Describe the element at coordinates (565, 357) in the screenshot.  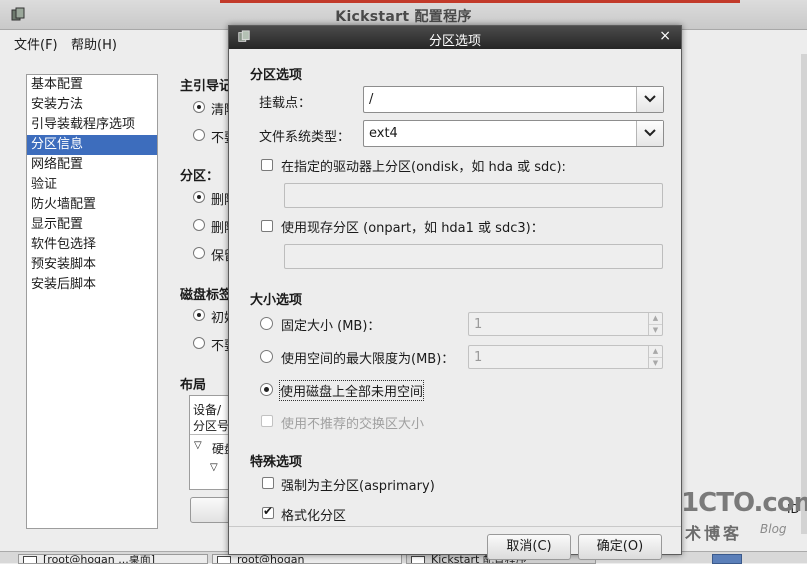
I see `max-size-spinner: 1 ▲ ▼` at that location.